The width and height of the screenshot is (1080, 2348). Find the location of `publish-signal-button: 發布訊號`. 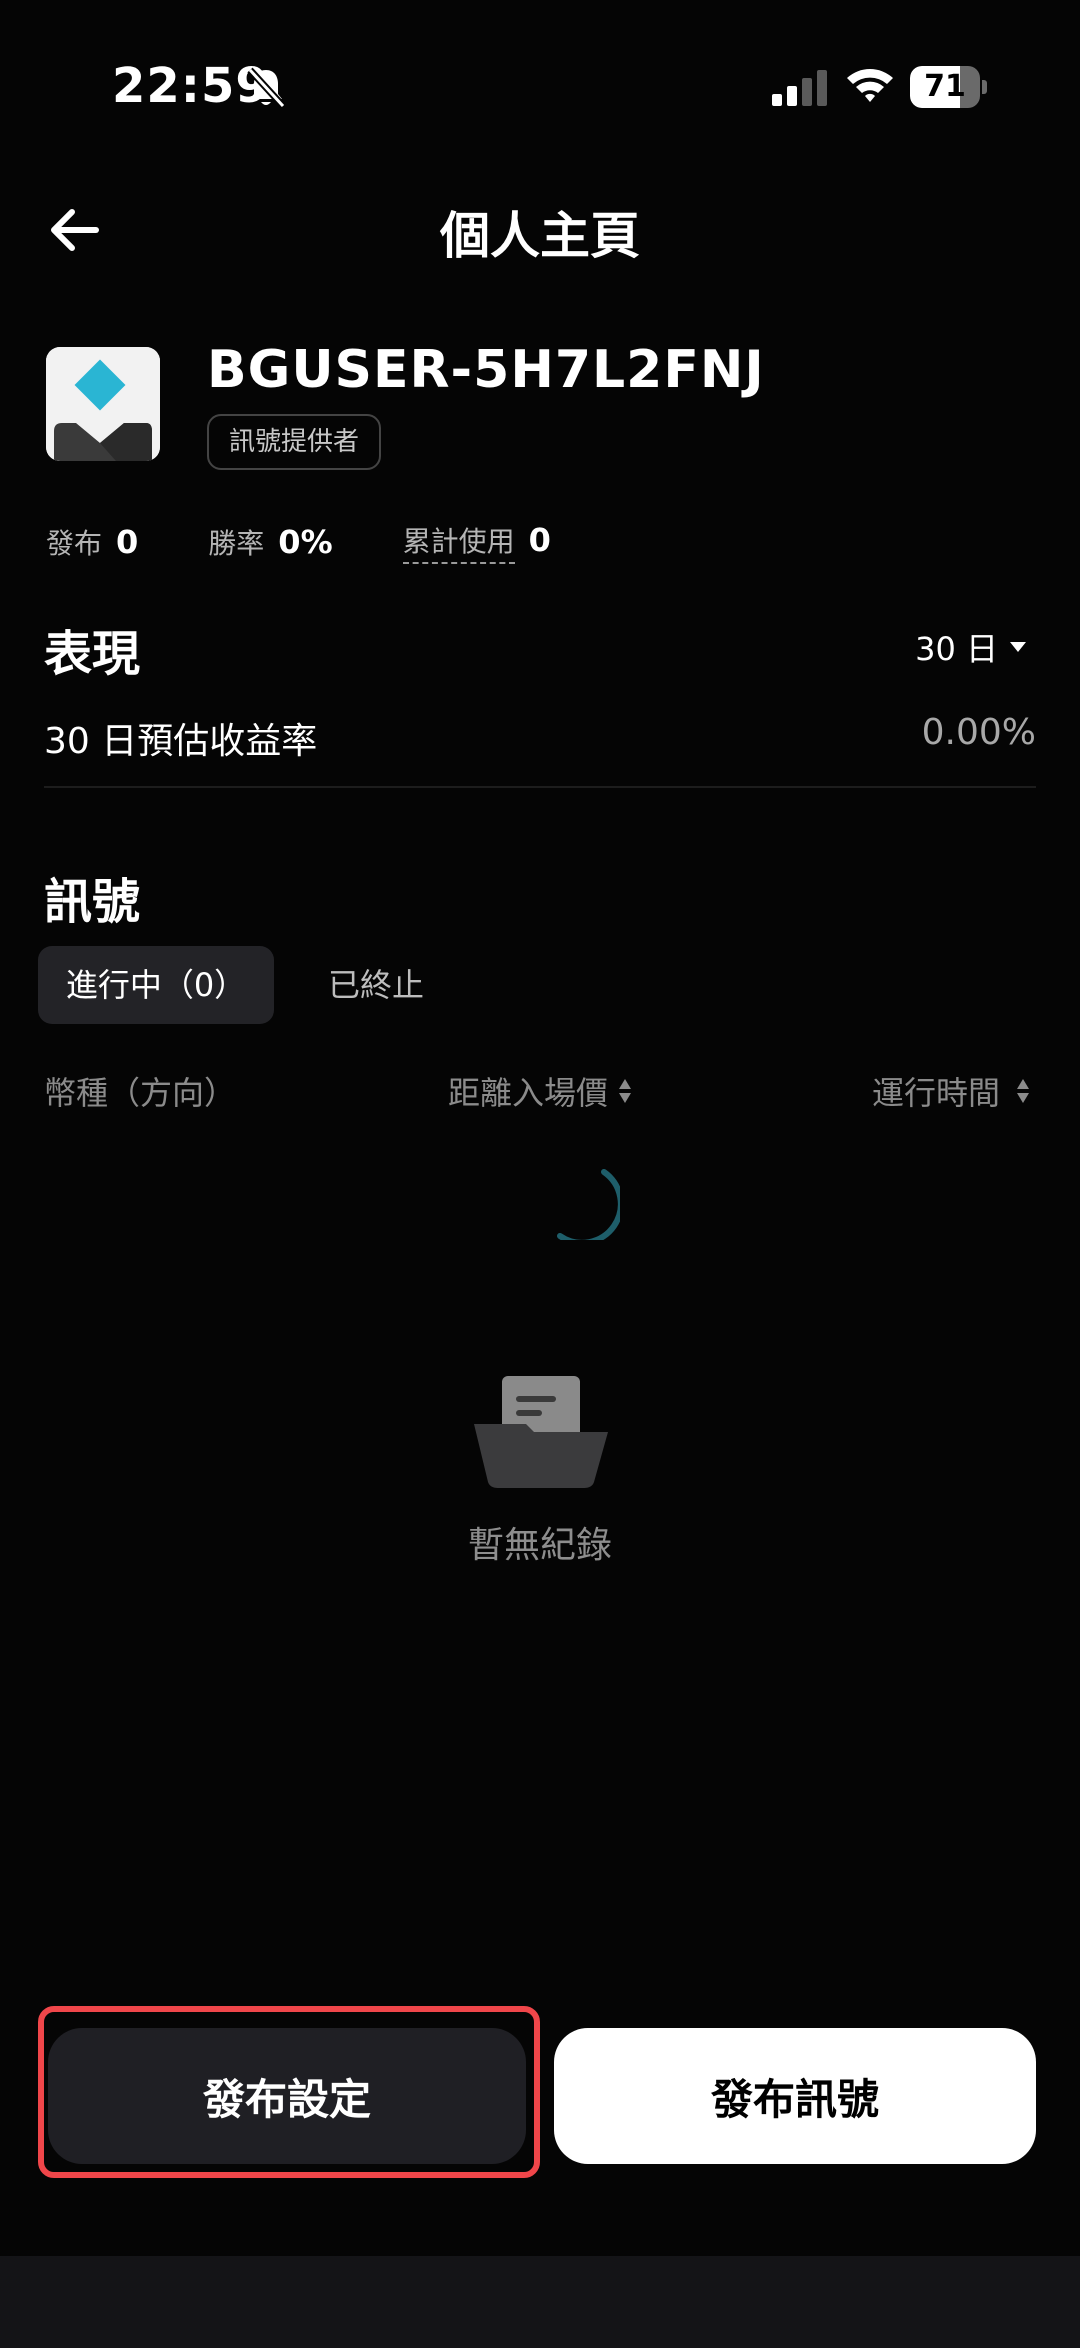

publish-signal-button: 發布訊號 is located at coordinates (795, 2096).